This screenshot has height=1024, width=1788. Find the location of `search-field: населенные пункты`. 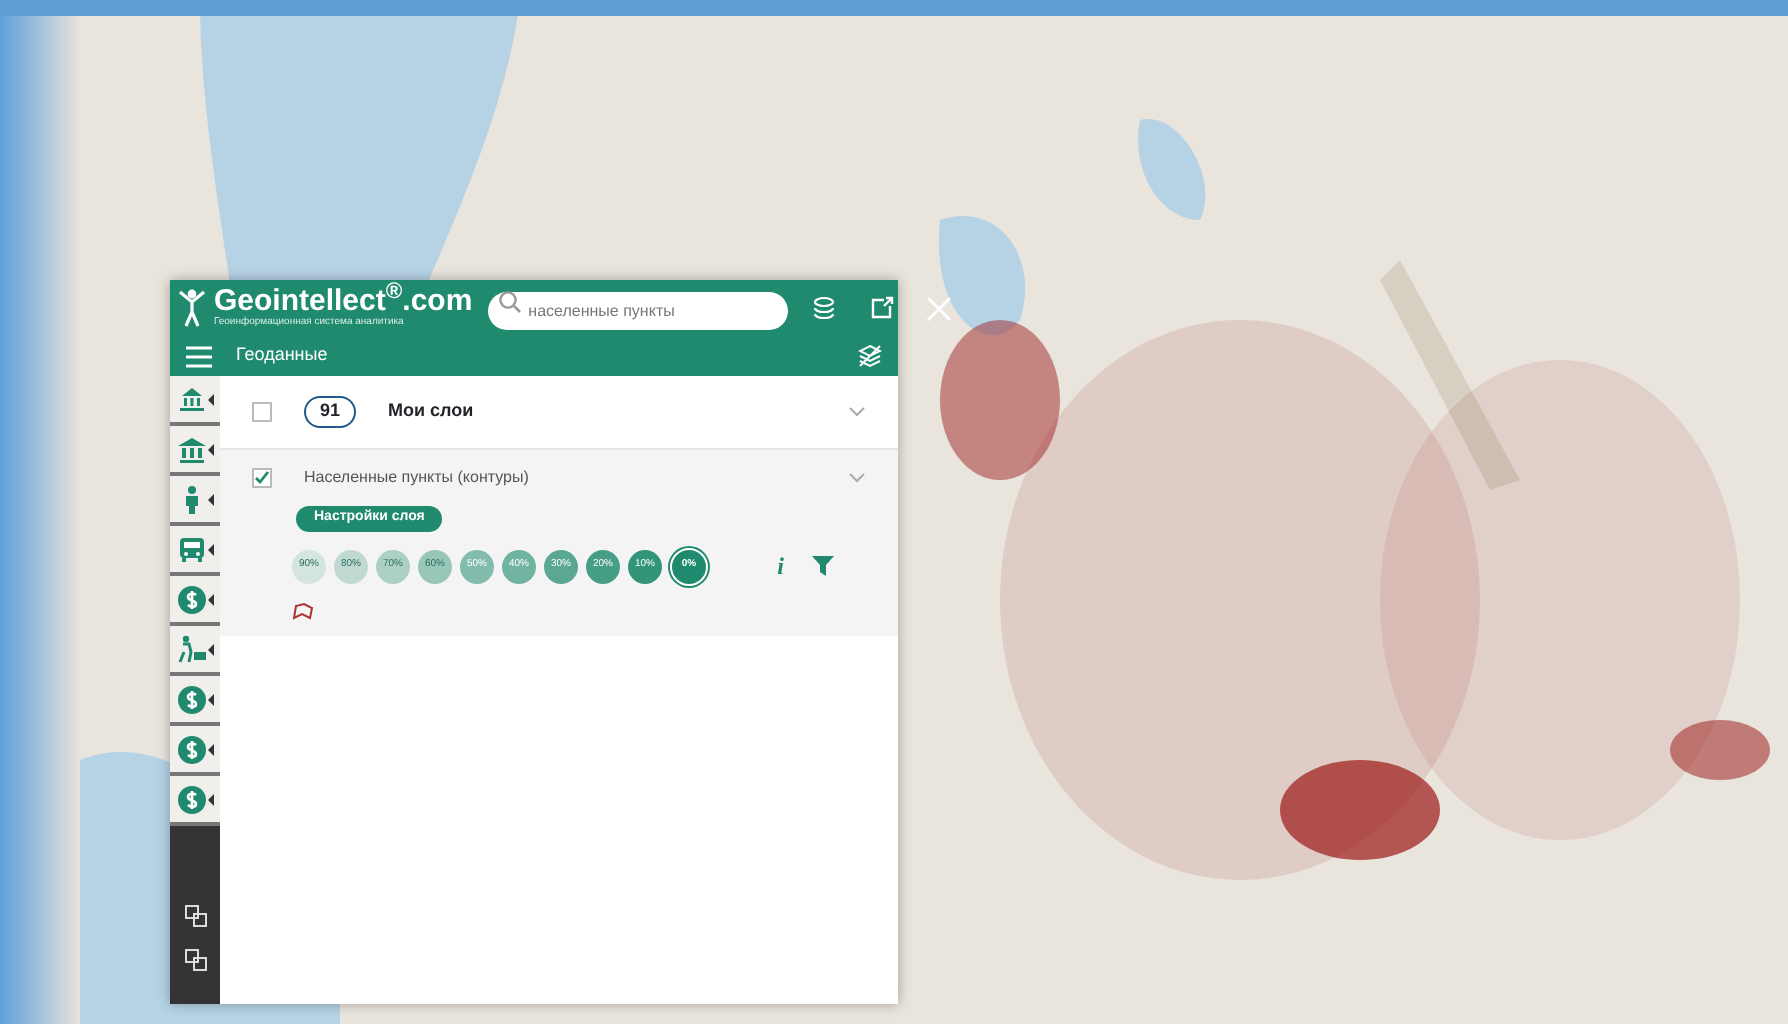

search-field: населенные пункты is located at coordinates (638, 311).